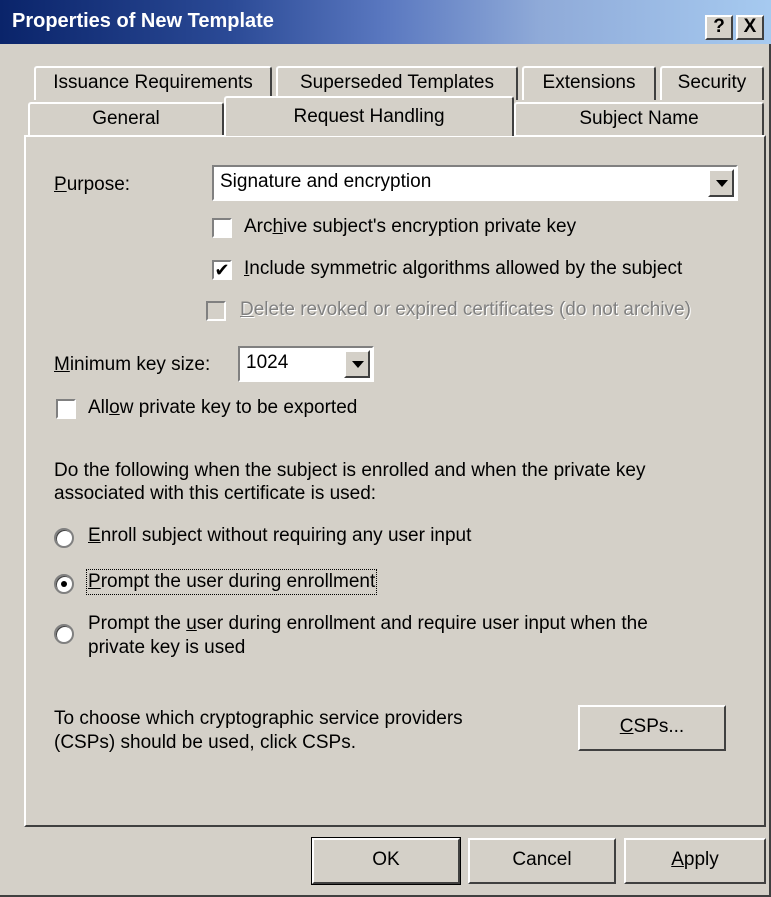 This screenshot has width=771, height=897. Describe the element at coordinates (306, 364) in the screenshot. I see `min-key-size-dropdown: 1024` at that location.